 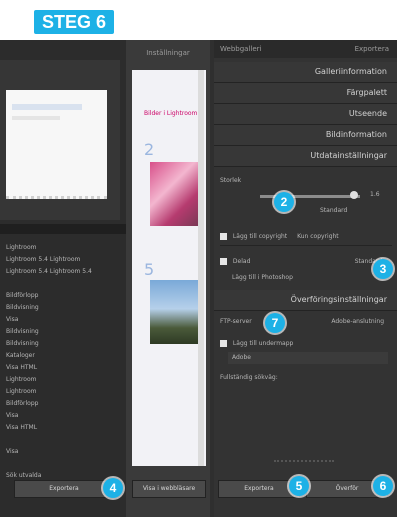 I want to click on ftp-label: FTP-server, so click(x=236, y=321).